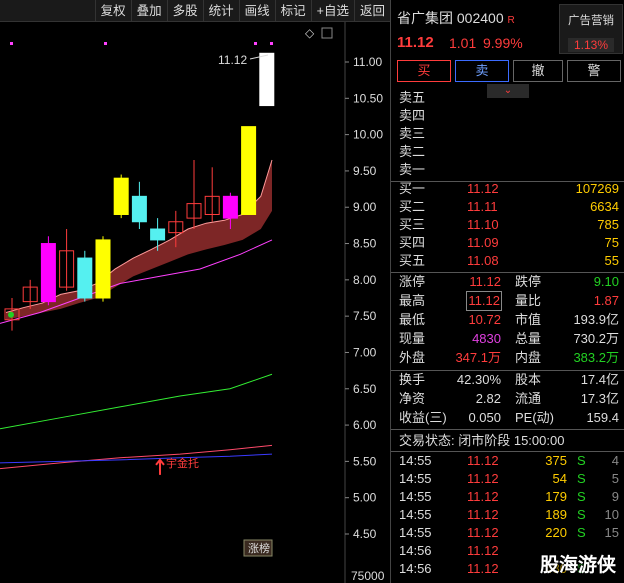 The width and height of the screenshot is (624, 583). I want to click on stat-value: 347.1万, so click(478, 357).